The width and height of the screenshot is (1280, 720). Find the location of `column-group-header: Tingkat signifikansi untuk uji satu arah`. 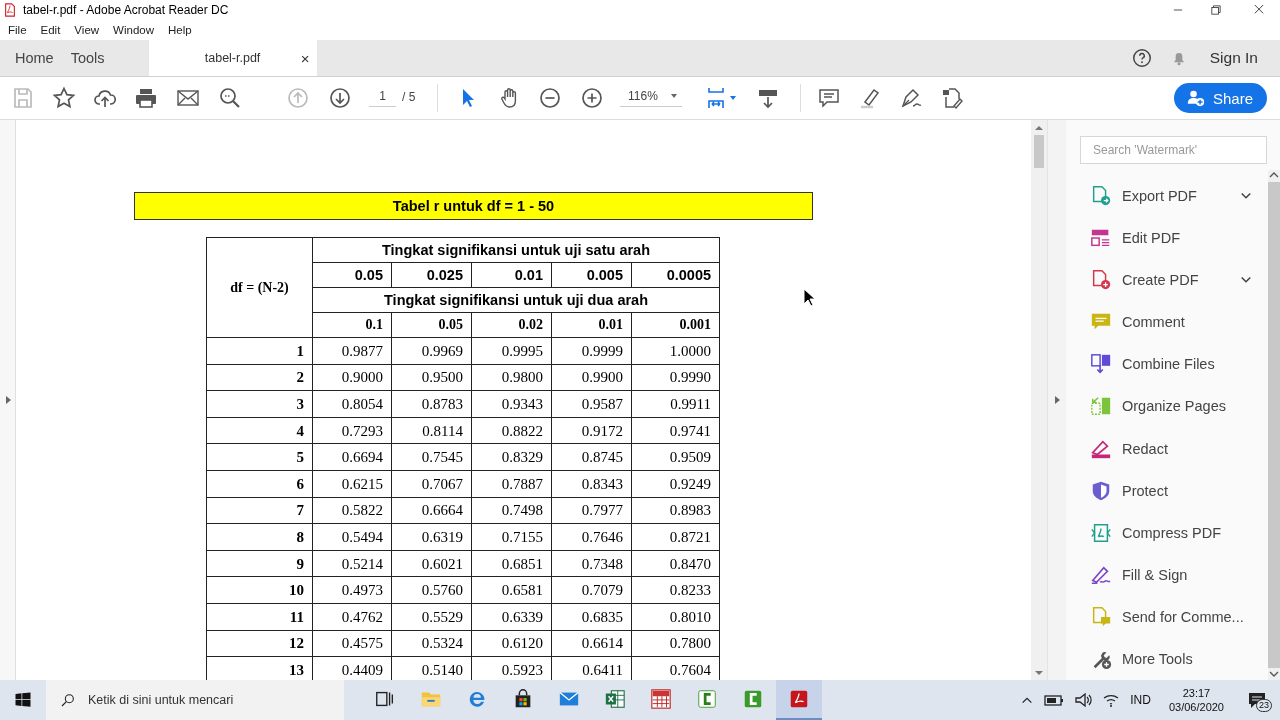

column-group-header: Tingkat signifikansi untuk uji satu arah is located at coordinates (516, 250).